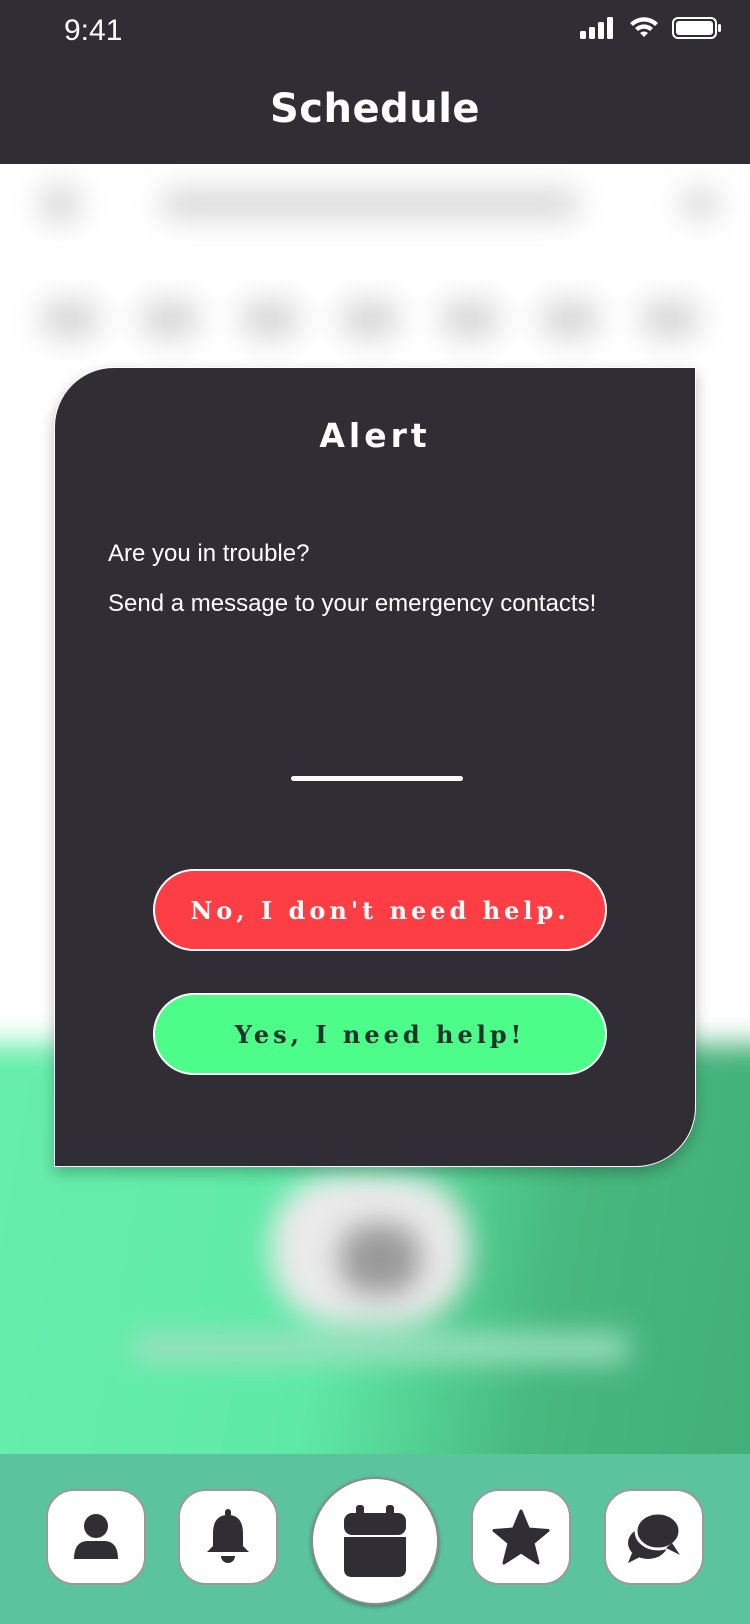  Describe the element at coordinates (380, 1348) in the screenshot. I see `bg-text` at that location.